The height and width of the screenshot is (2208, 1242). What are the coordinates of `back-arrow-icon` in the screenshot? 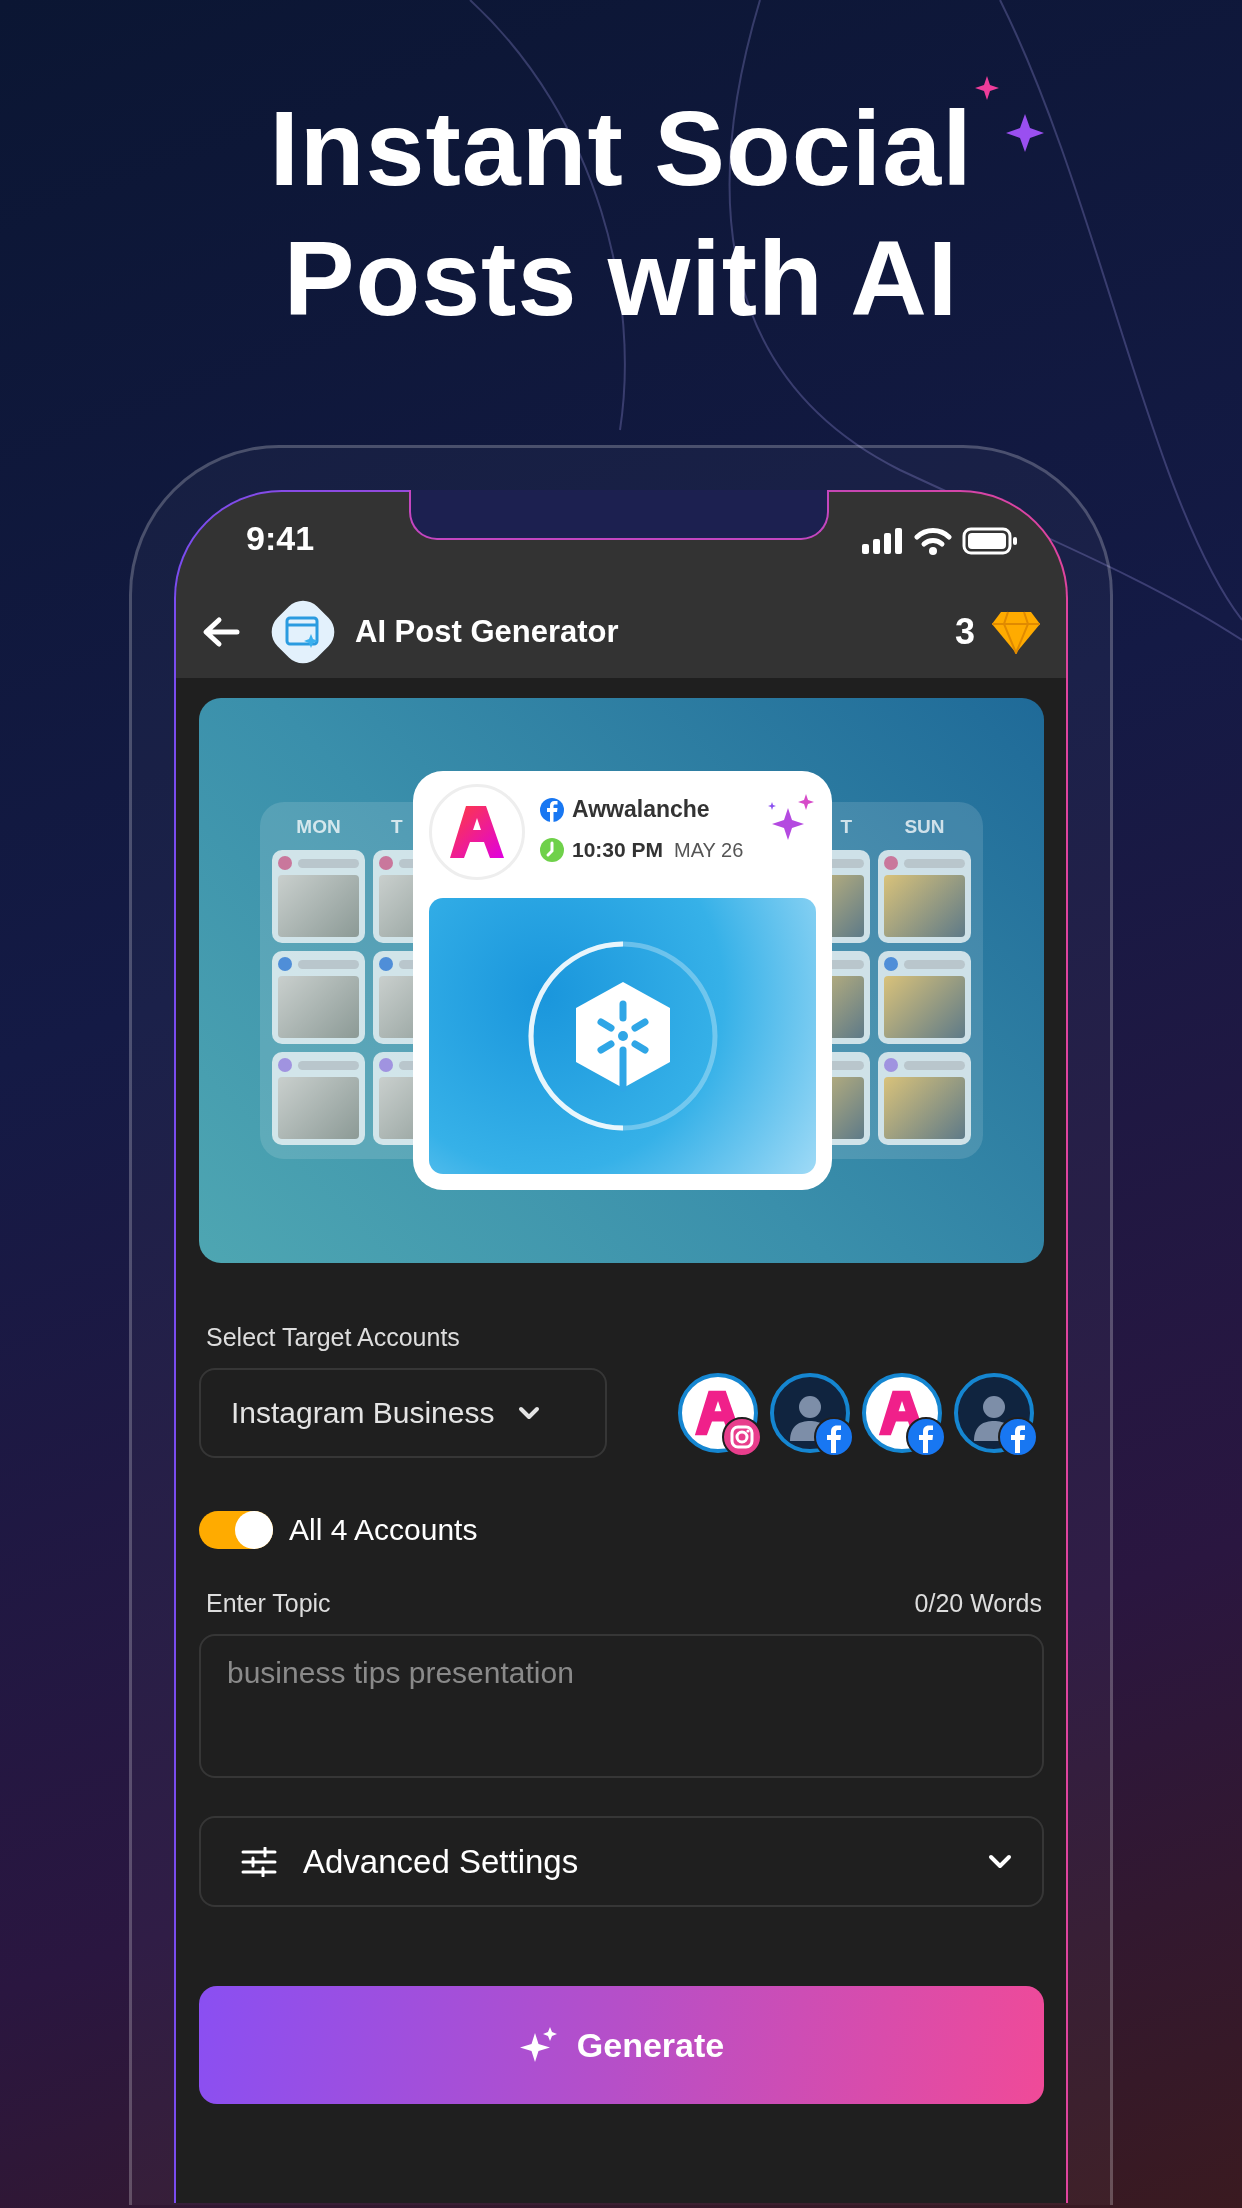 It's located at (221, 631).